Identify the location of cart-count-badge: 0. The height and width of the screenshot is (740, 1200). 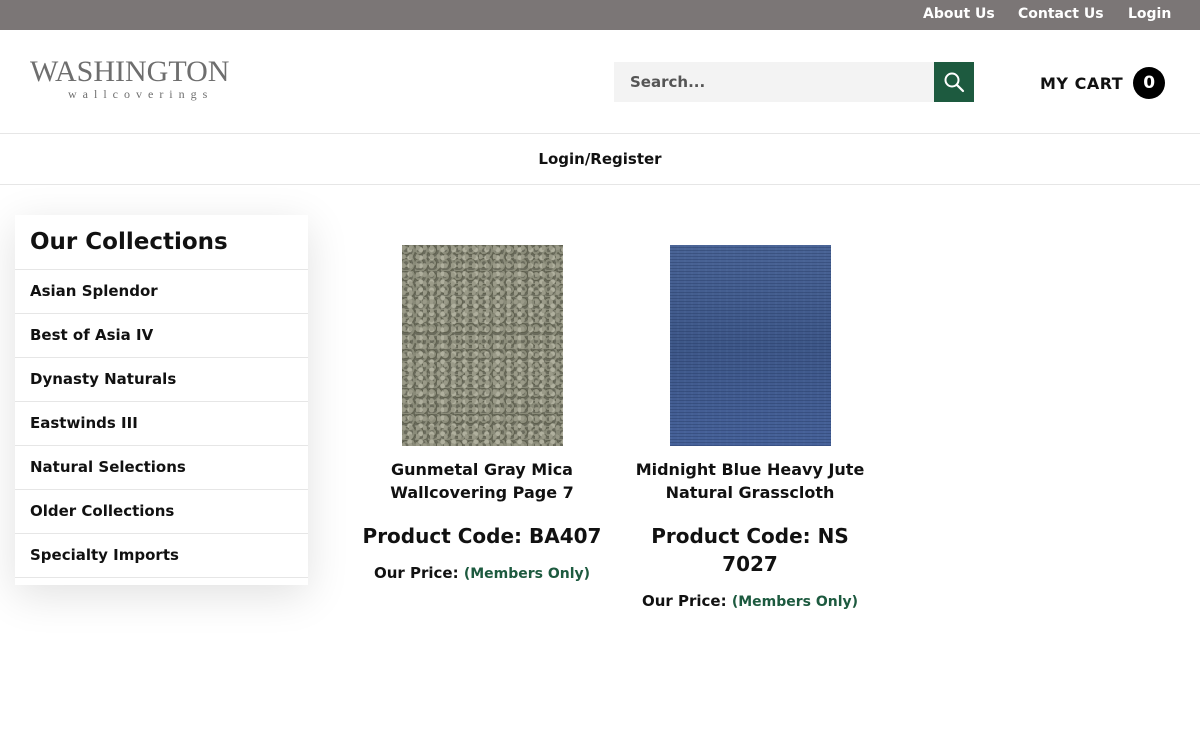
(1149, 83).